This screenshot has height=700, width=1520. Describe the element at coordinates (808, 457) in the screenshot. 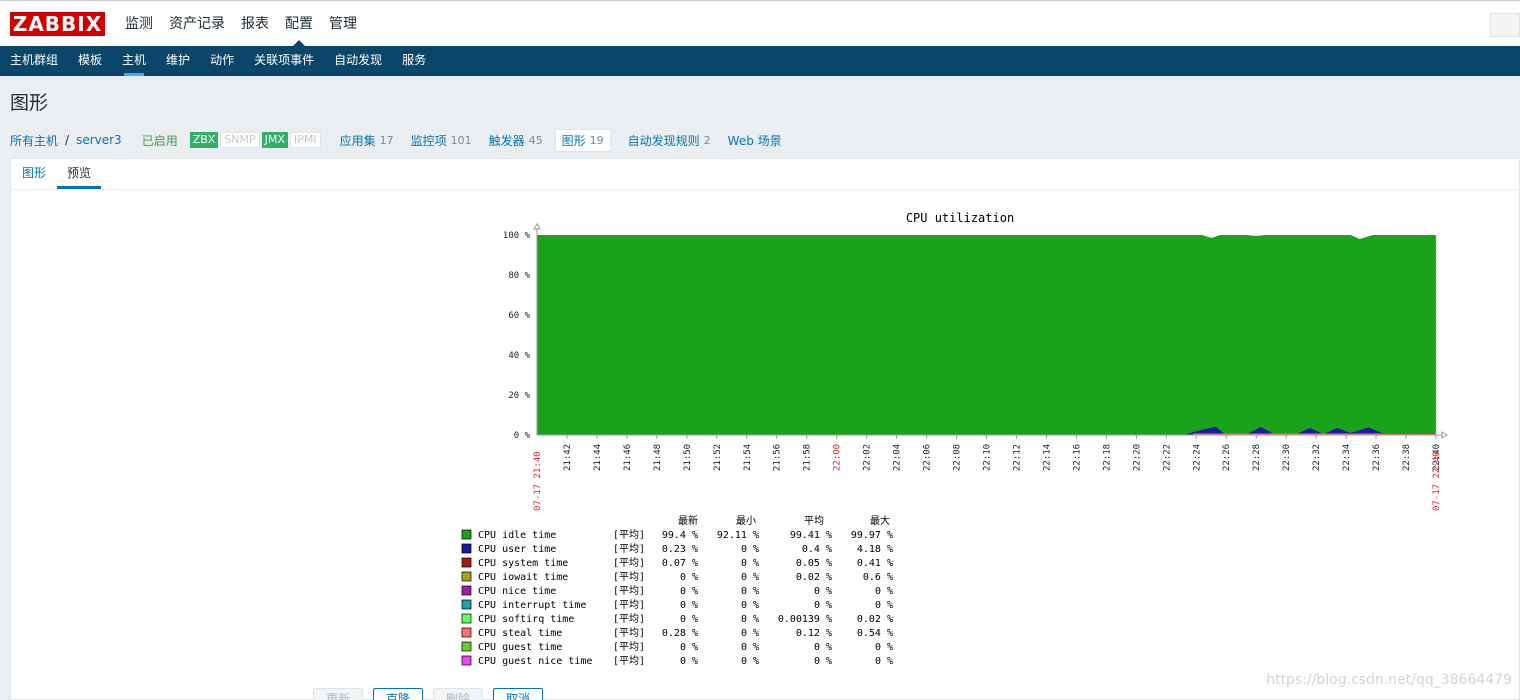

I see `x-tick-label: 21:58` at that location.